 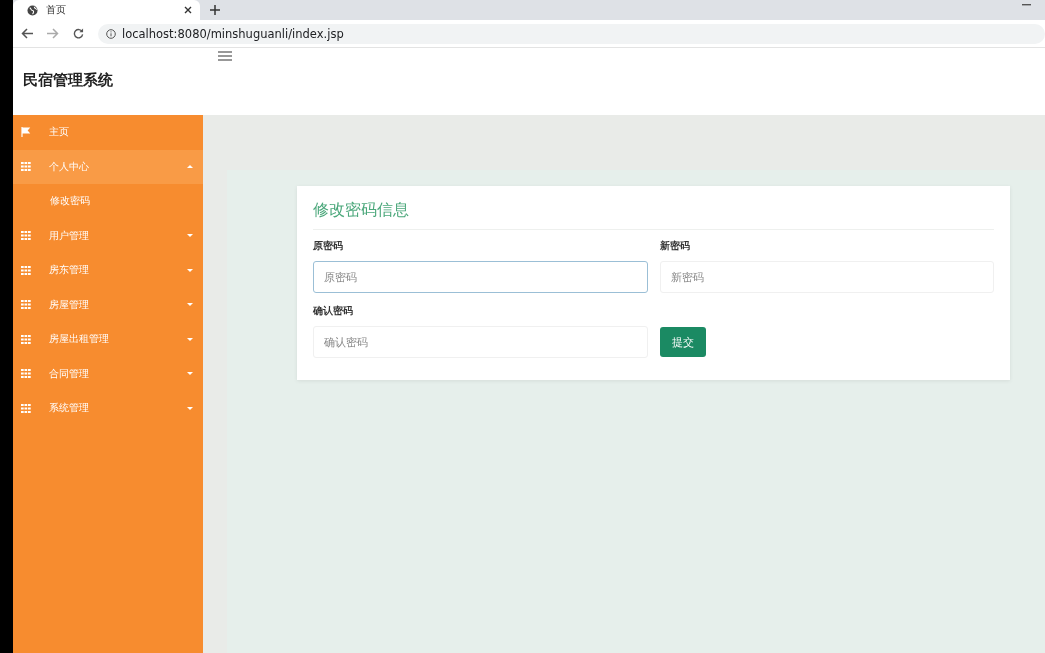 What do you see at coordinates (215, 10) in the screenshot?
I see `new-tab-icon` at bounding box center [215, 10].